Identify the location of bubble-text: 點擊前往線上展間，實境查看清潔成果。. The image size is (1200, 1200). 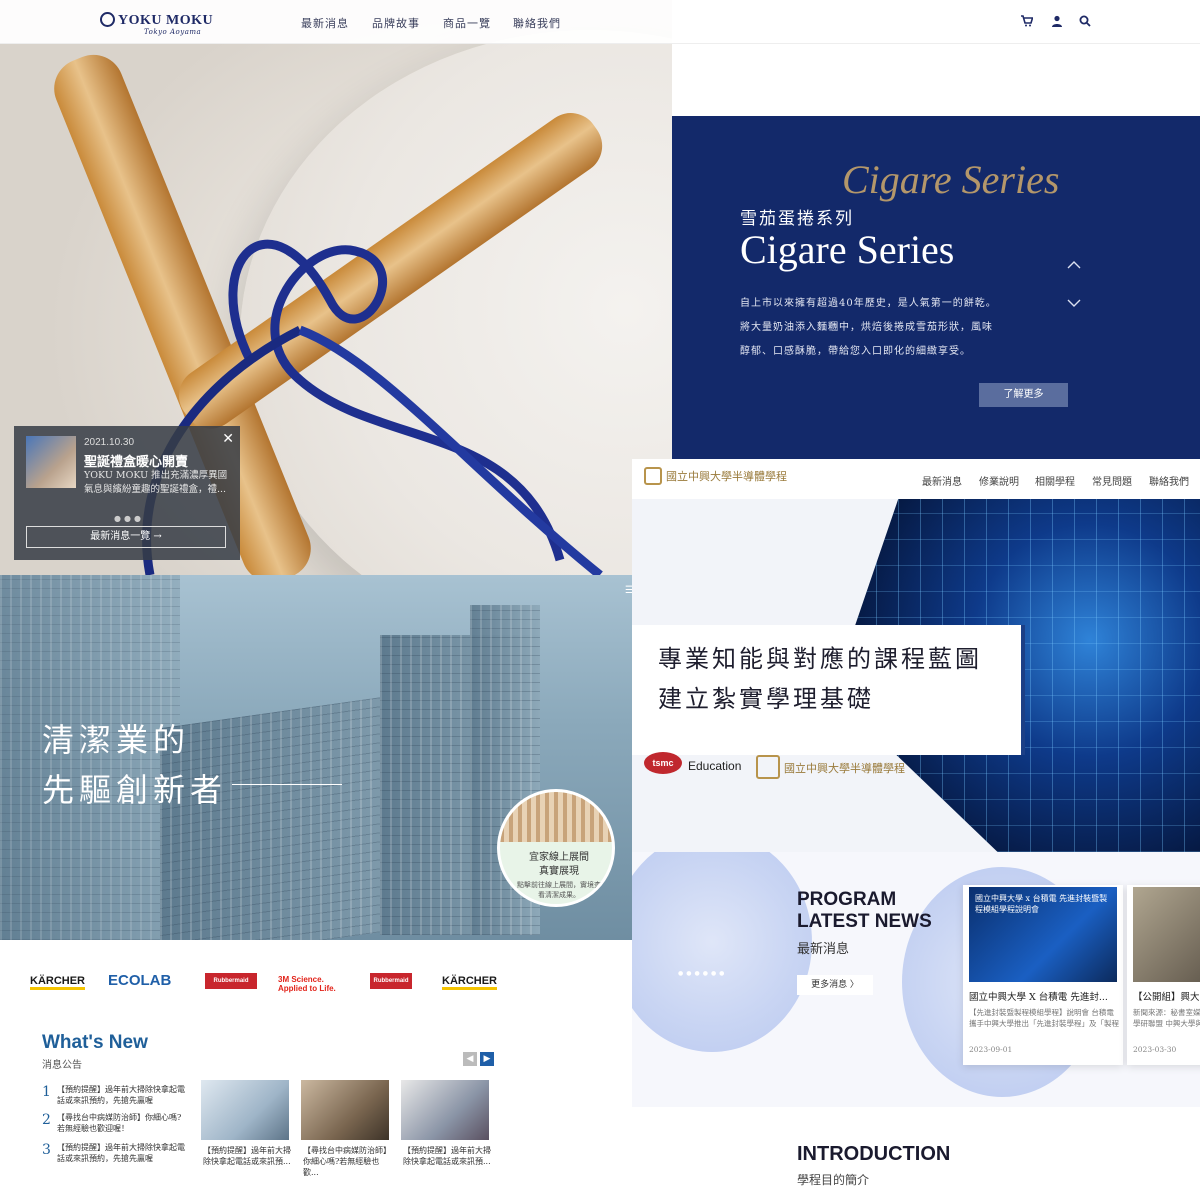
(559, 890).